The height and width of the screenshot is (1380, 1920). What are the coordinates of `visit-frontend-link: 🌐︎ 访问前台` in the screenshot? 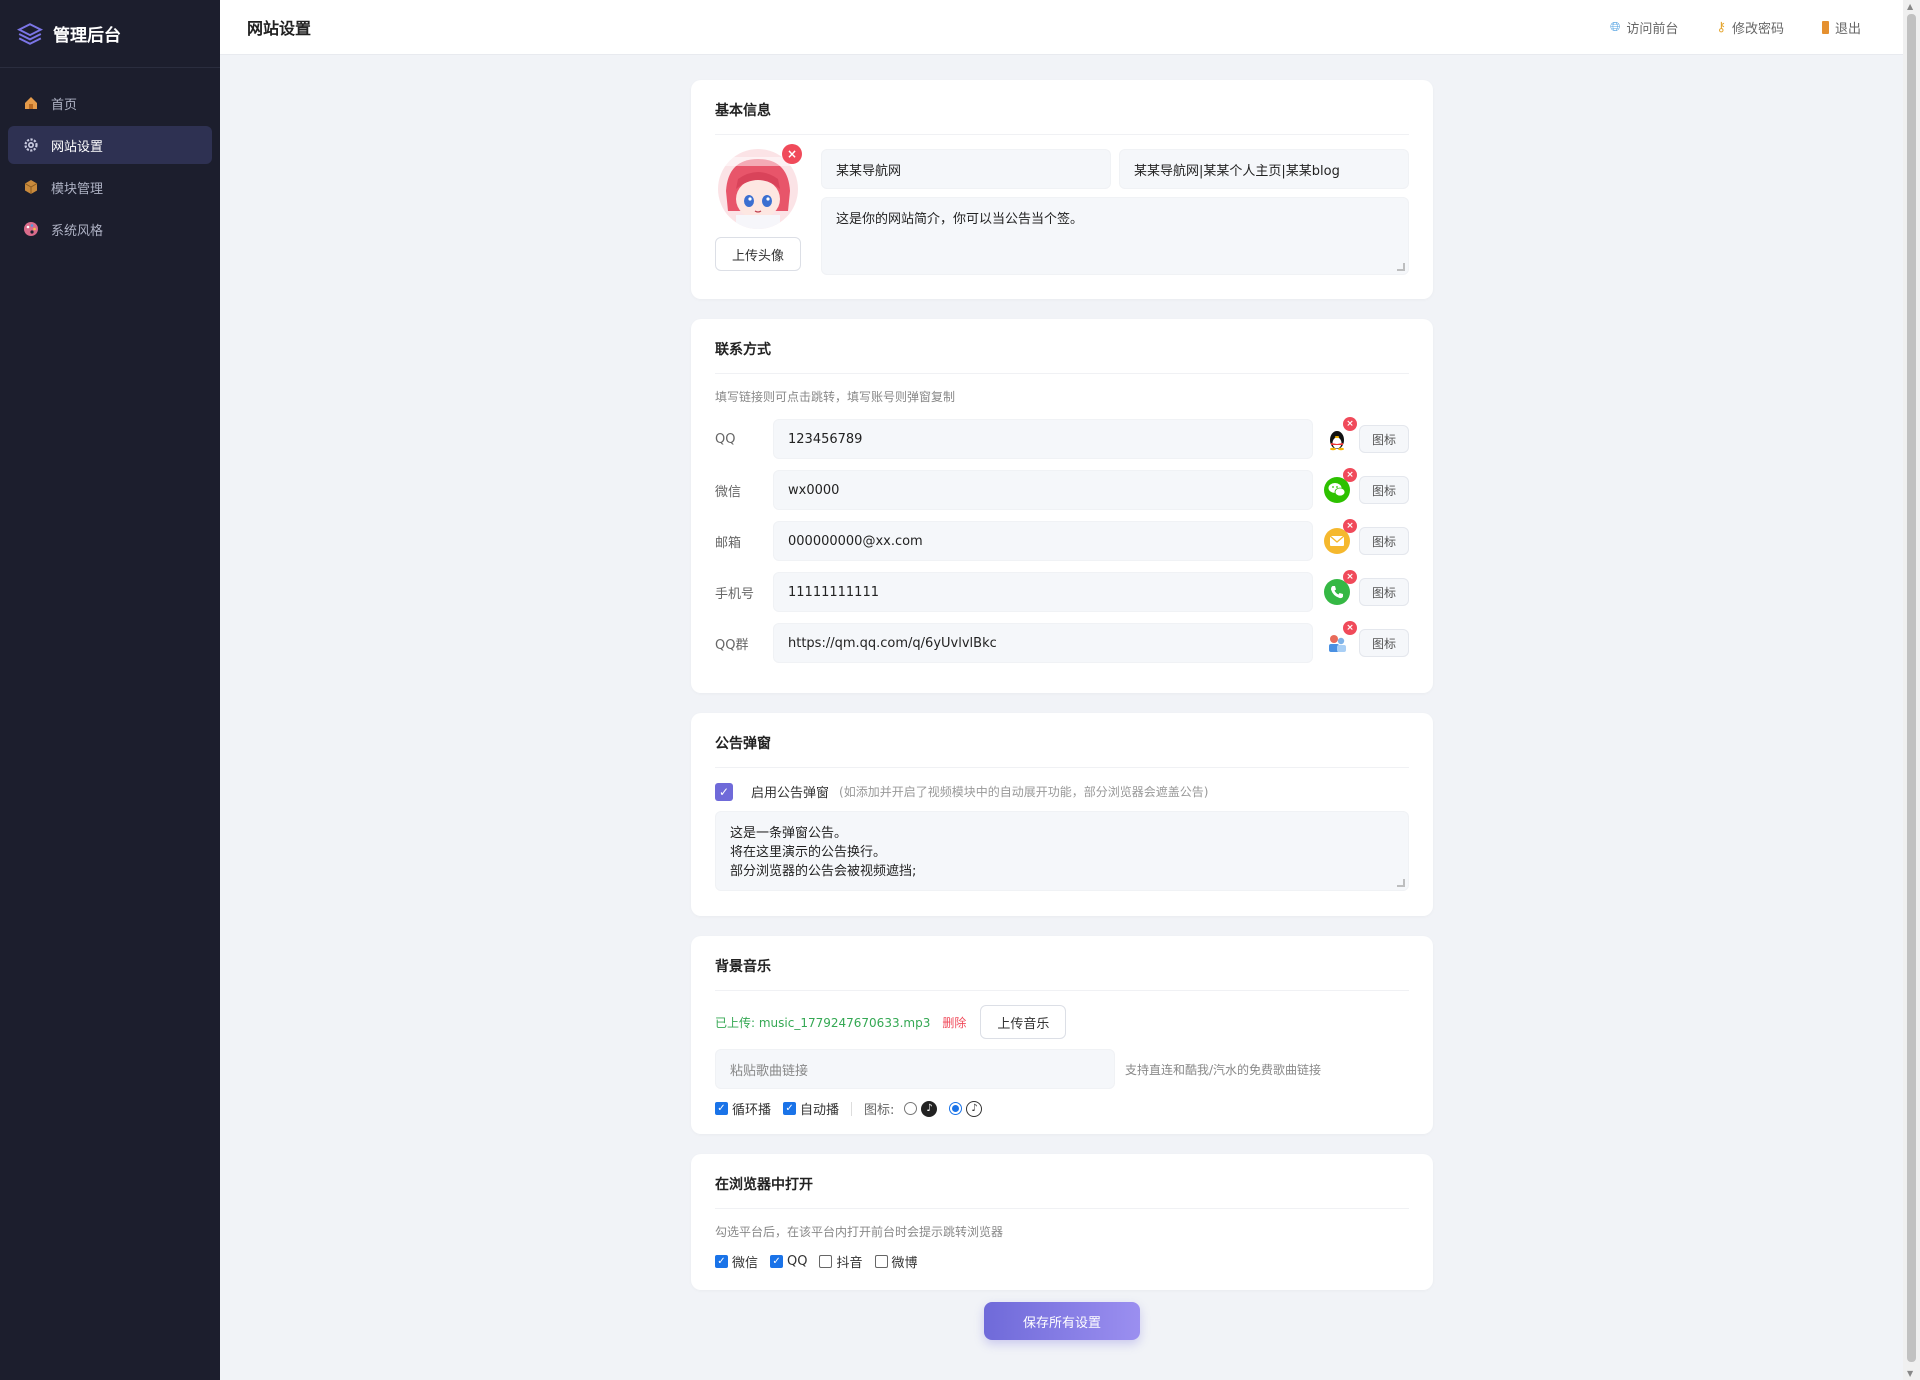 It's located at (1644, 27).